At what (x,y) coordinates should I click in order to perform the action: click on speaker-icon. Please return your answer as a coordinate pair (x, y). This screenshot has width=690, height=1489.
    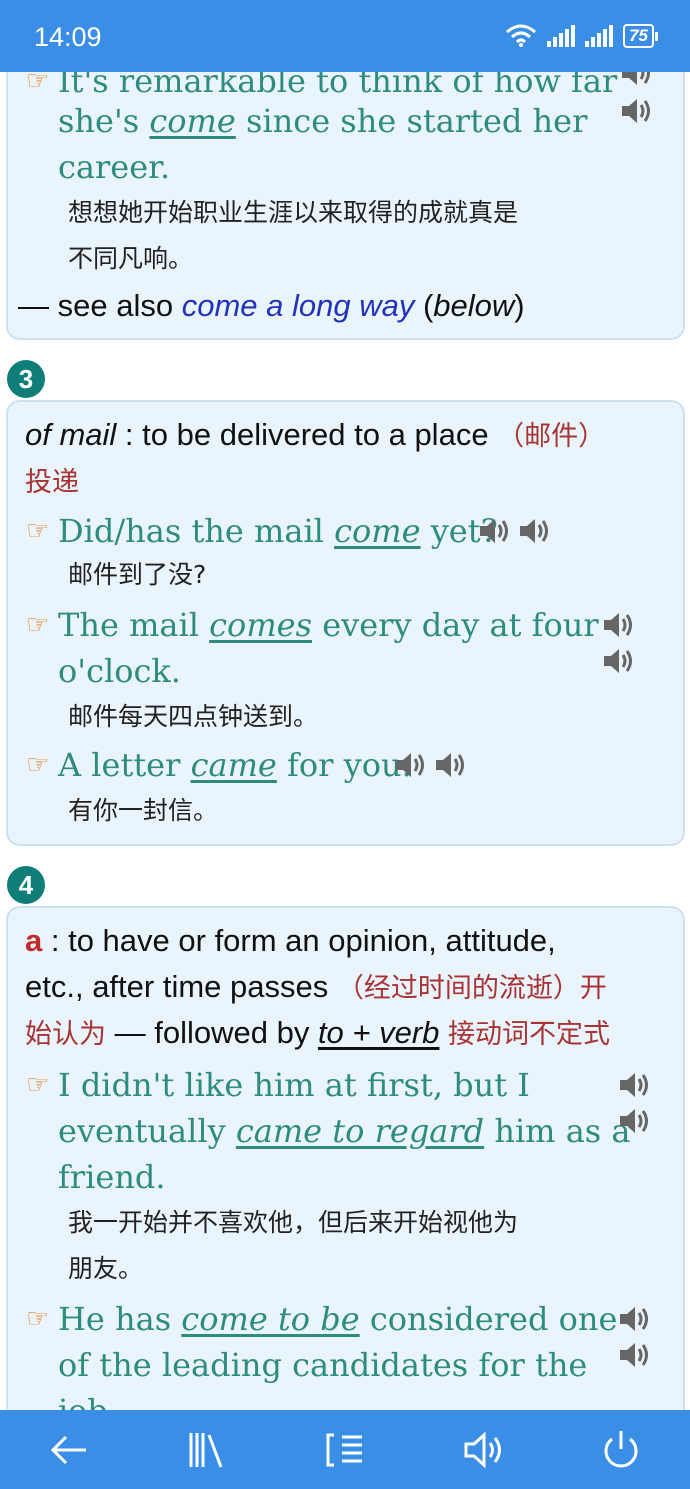
    Looking at the image, I should click on (482, 1449).